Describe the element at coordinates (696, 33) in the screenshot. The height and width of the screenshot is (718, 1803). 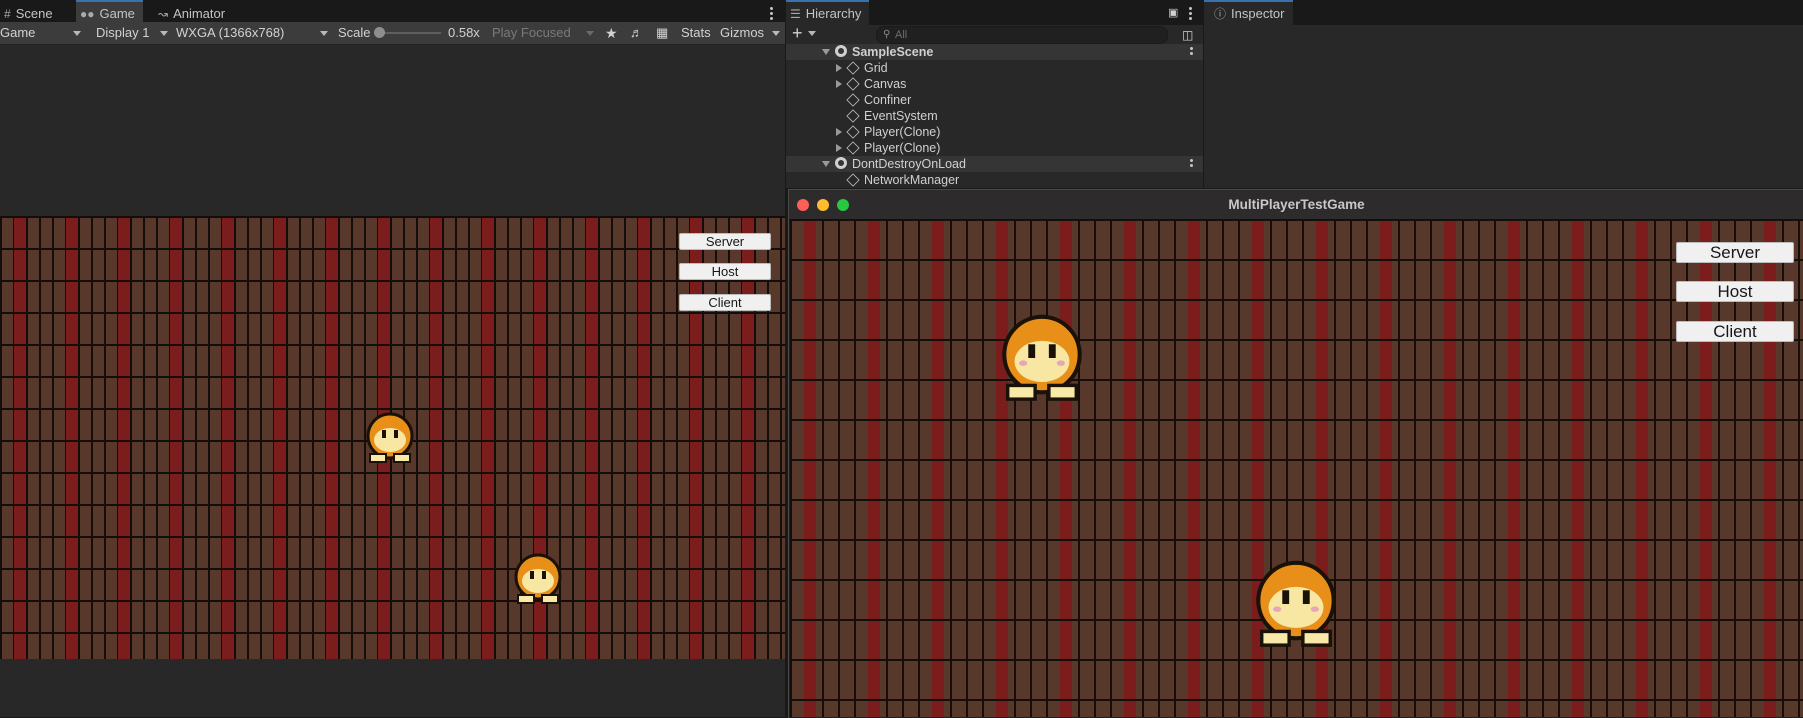
I see `stats-button: Stats` at that location.